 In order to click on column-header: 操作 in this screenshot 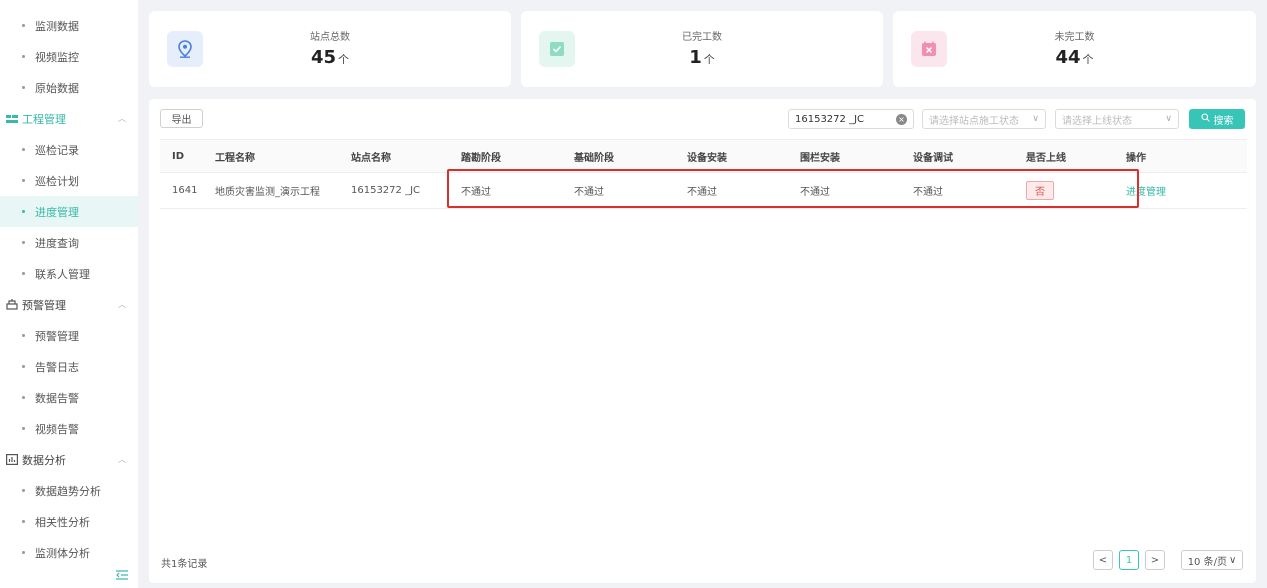, I will do `click(1136, 158)`.